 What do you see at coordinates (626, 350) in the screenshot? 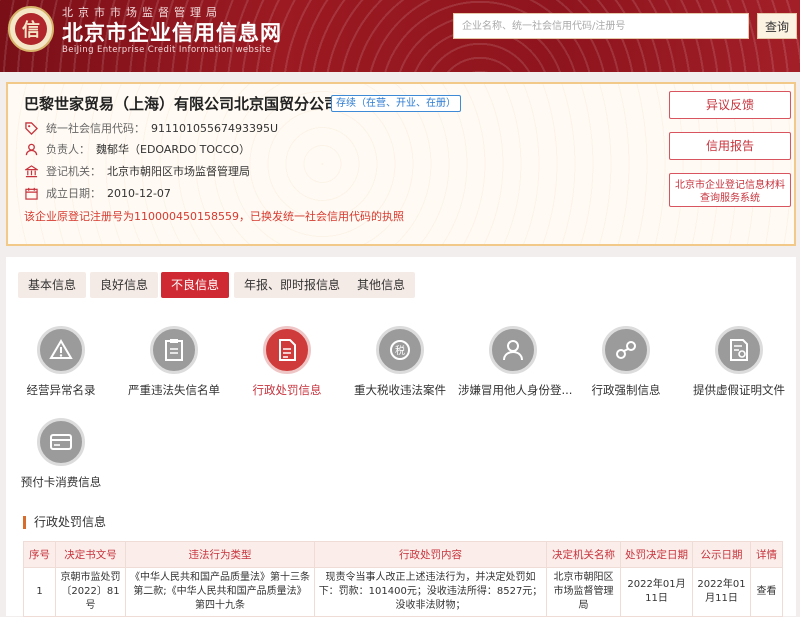
I see `handcuffs-icon` at bounding box center [626, 350].